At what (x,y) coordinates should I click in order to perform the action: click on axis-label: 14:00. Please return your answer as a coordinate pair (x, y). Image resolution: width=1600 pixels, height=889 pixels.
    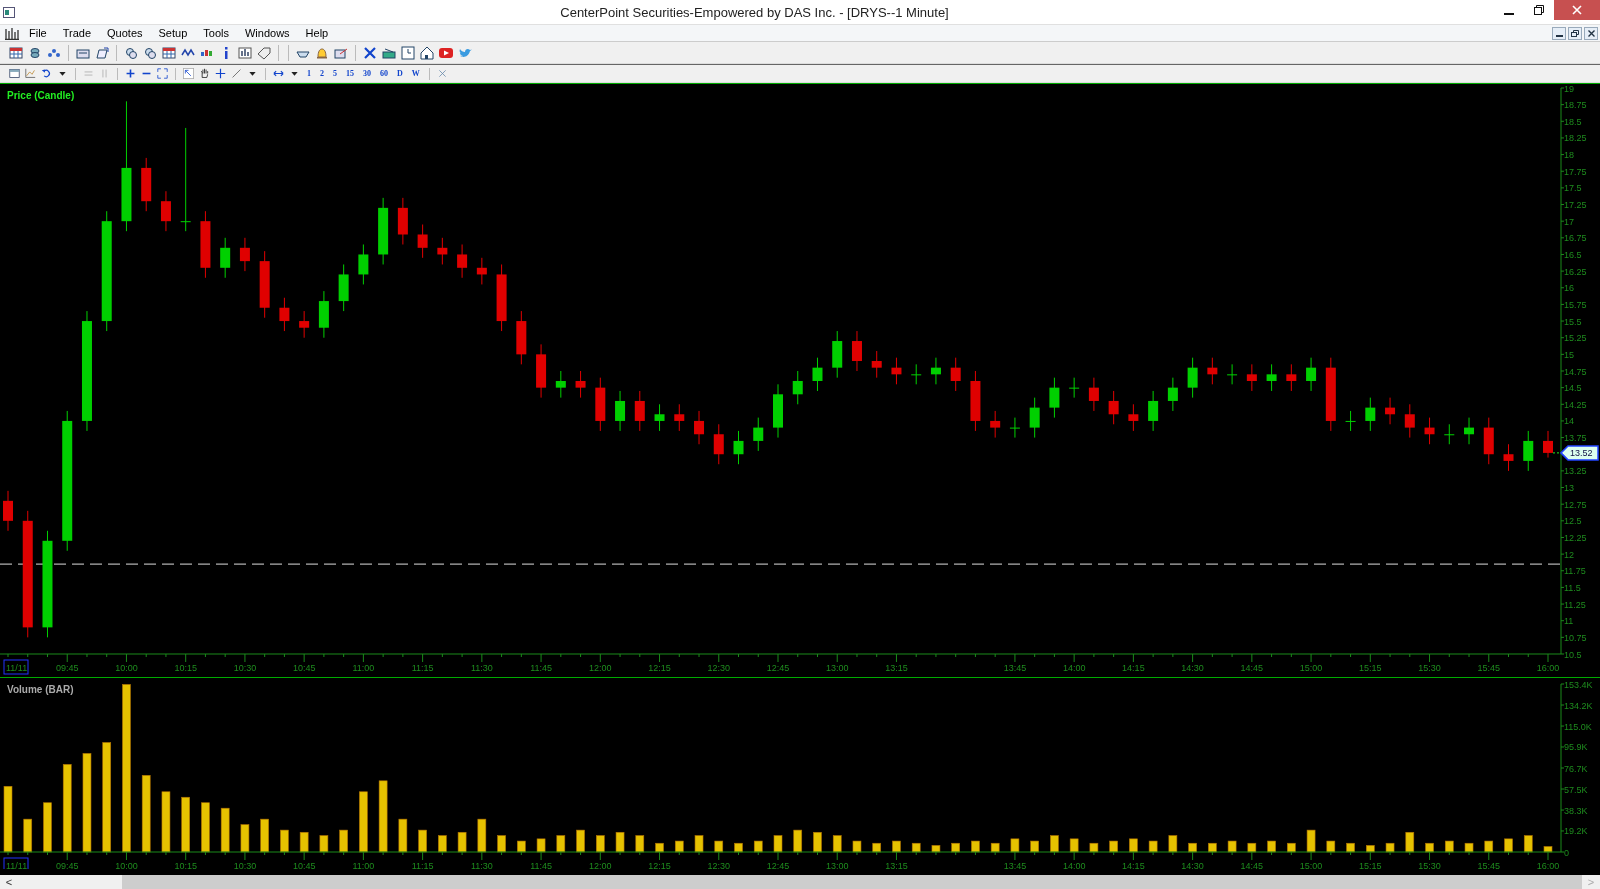
    Looking at the image, I should click on (1074, 865).